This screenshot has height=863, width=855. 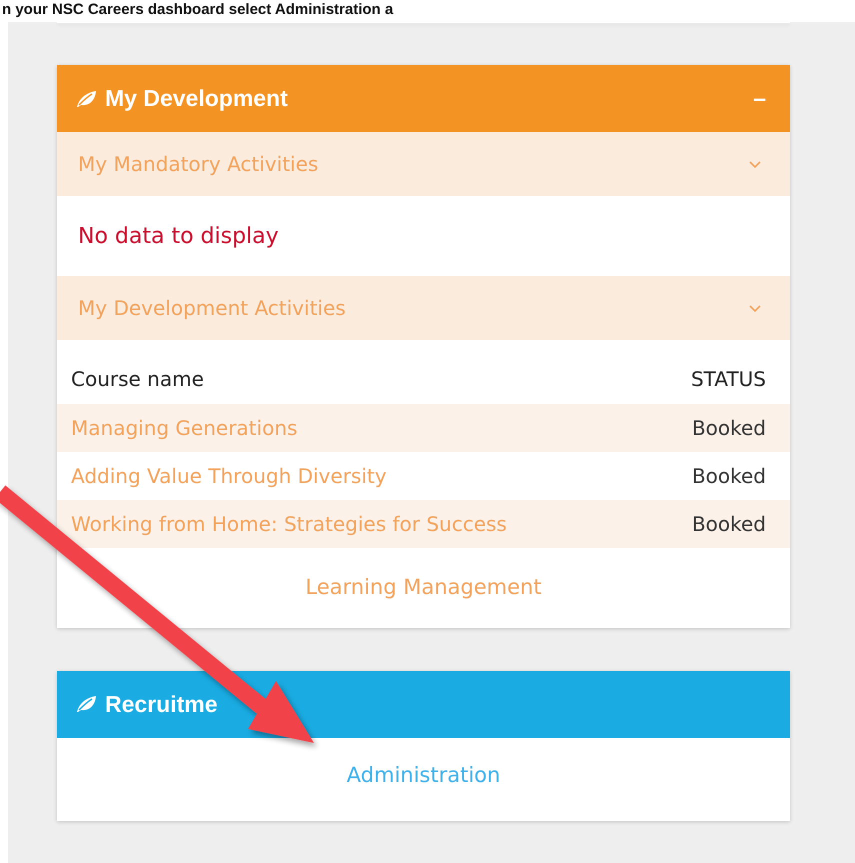 I want to click on column-header: STATUS, so click(x=728, y=379).